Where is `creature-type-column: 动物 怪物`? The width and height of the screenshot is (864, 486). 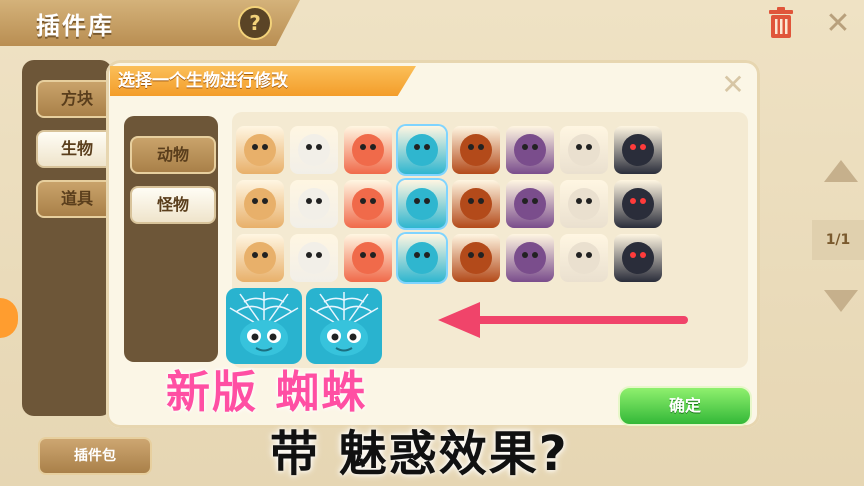 creature-type-column: 动物 怪物 is located at coordinates (171, 239).